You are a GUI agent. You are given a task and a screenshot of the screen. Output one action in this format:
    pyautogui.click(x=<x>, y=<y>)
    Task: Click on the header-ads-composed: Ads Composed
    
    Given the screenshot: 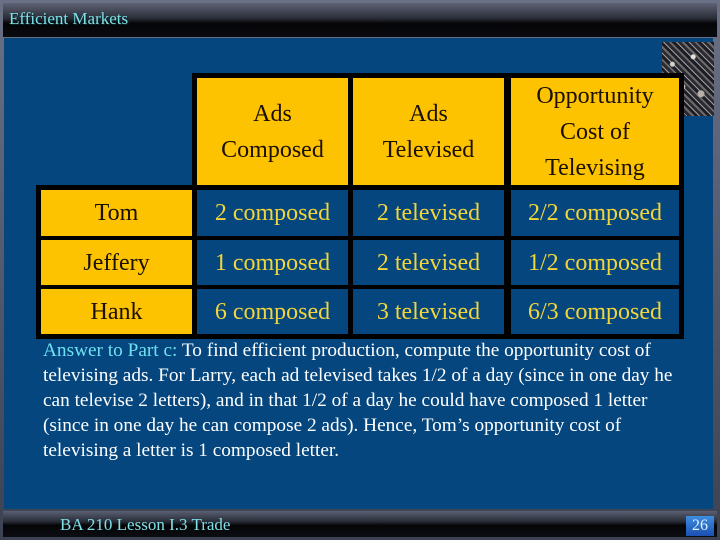 What is the action you would take?
    pyautogui.click(x=272, y=131)
    